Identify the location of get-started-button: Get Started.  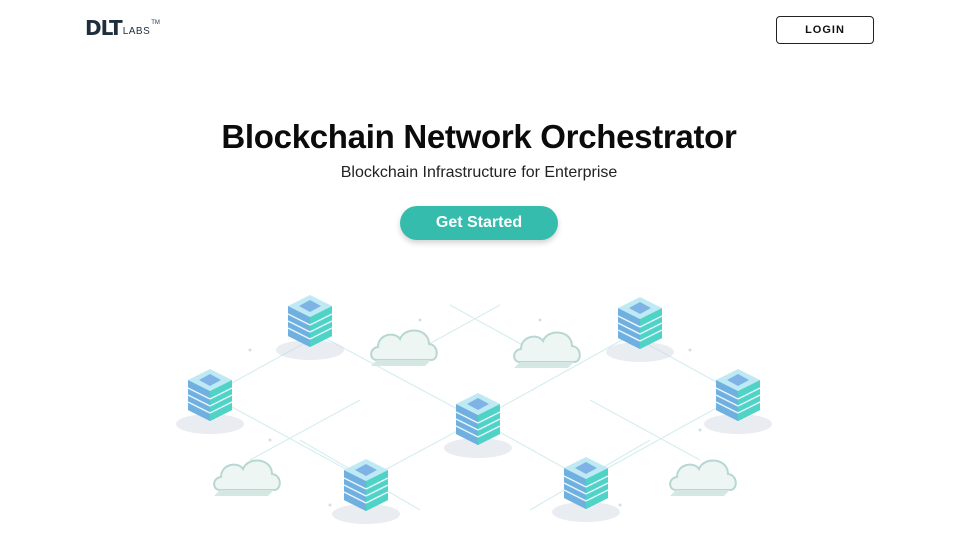
(479, 223).